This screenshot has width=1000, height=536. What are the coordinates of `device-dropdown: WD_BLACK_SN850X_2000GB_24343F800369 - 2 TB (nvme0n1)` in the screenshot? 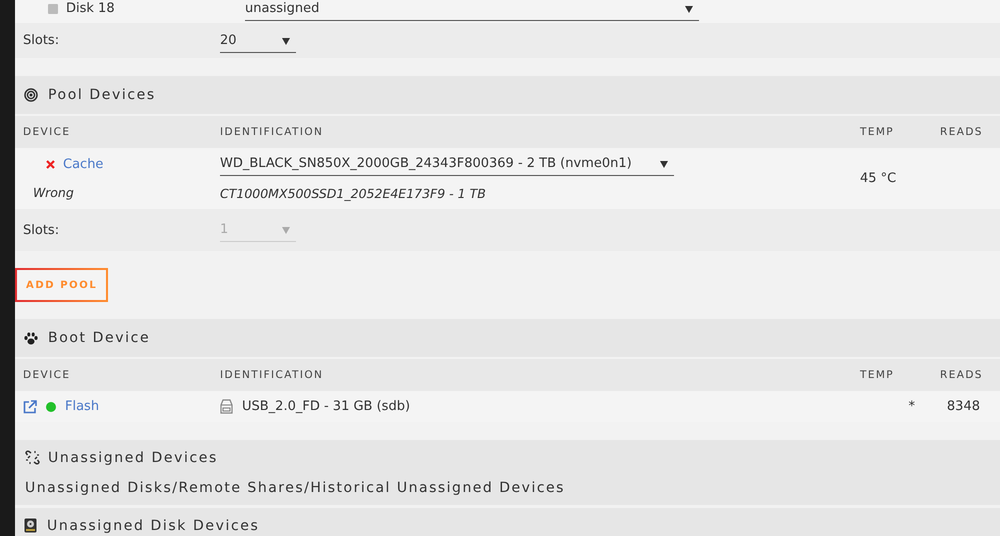 It's located at (447, 166).